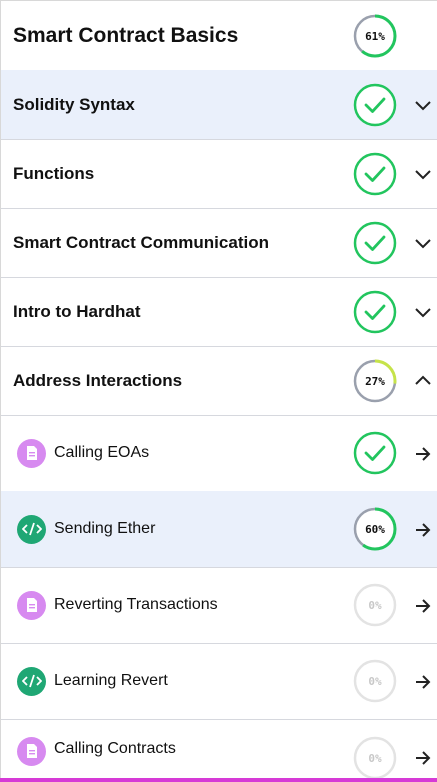 The height and width of the screenshot is (782, 437). What do you see at coordinates (141, 242) in the screenshot?
I see `section-label: Smart Contract Communication` at bounding box center [141, 242].